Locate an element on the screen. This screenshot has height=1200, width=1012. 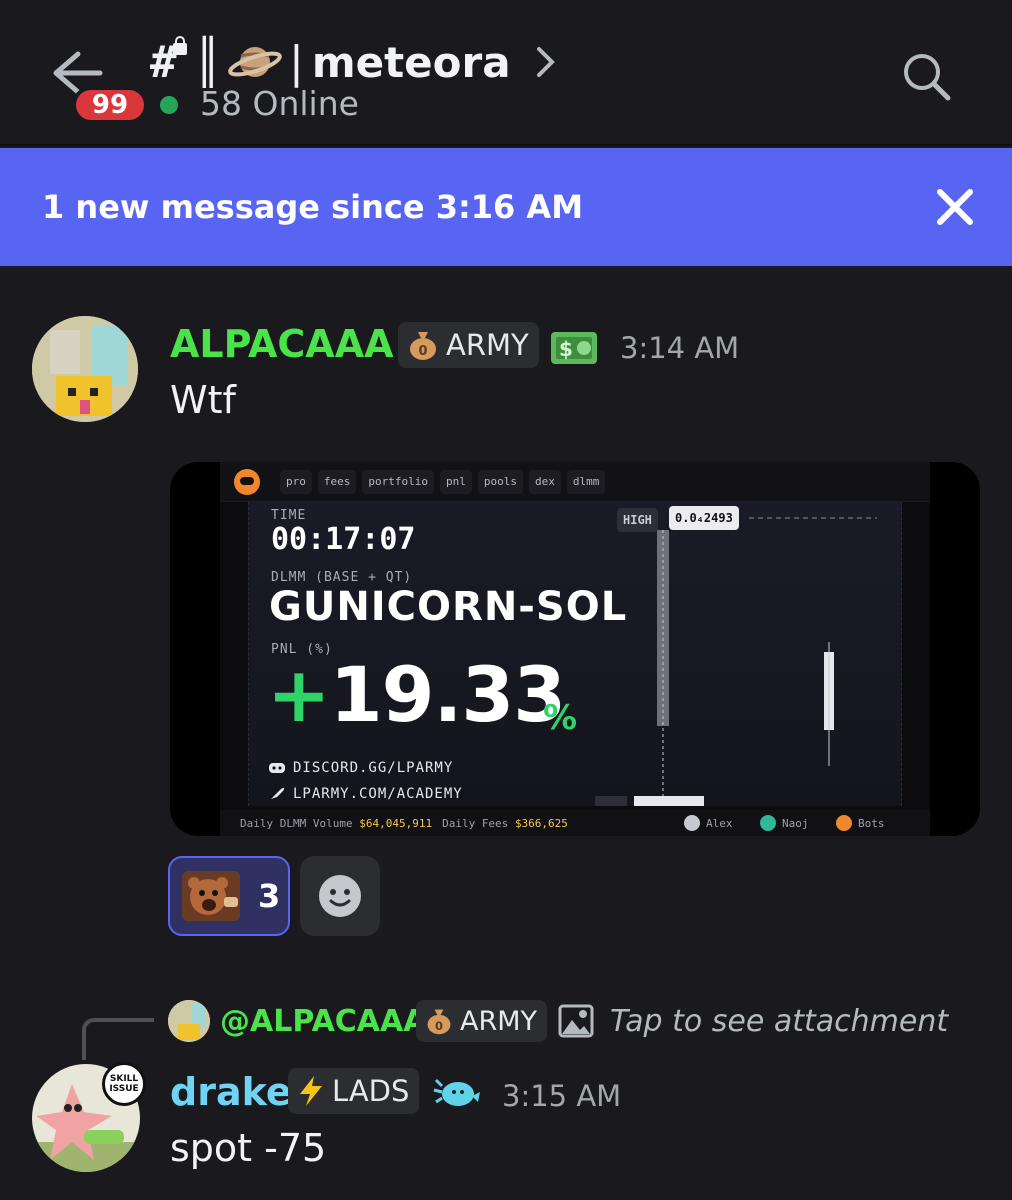
role-tag-label: LADS is located at coordinates (371, 1091).